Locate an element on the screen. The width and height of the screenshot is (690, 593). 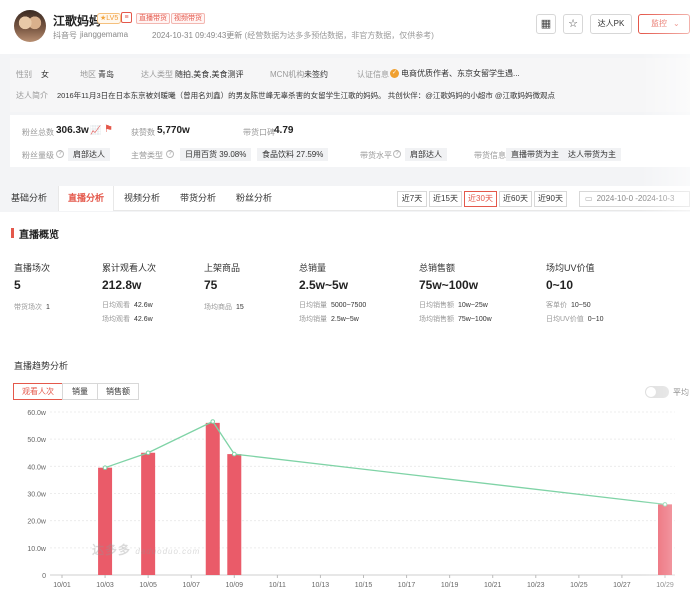
tag-video-selling: 视频带货 is located at coordinates (188, 18).